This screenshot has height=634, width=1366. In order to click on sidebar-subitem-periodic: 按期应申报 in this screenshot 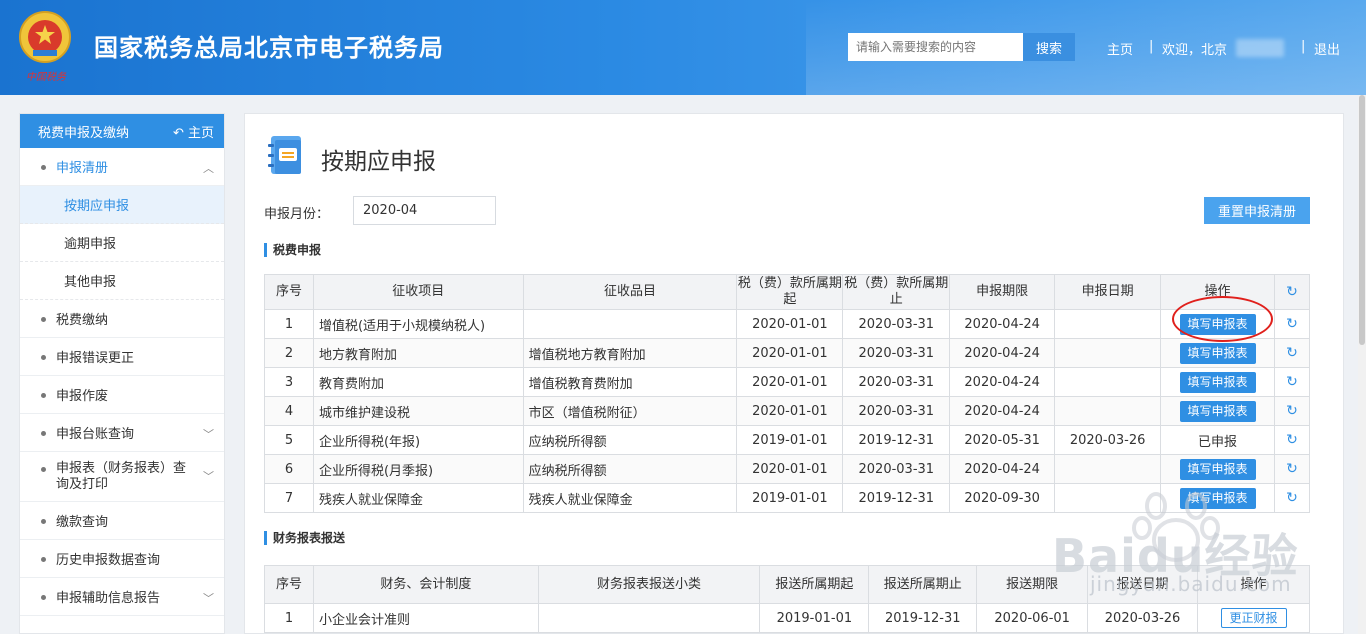, I will do `click(122, 205)`.